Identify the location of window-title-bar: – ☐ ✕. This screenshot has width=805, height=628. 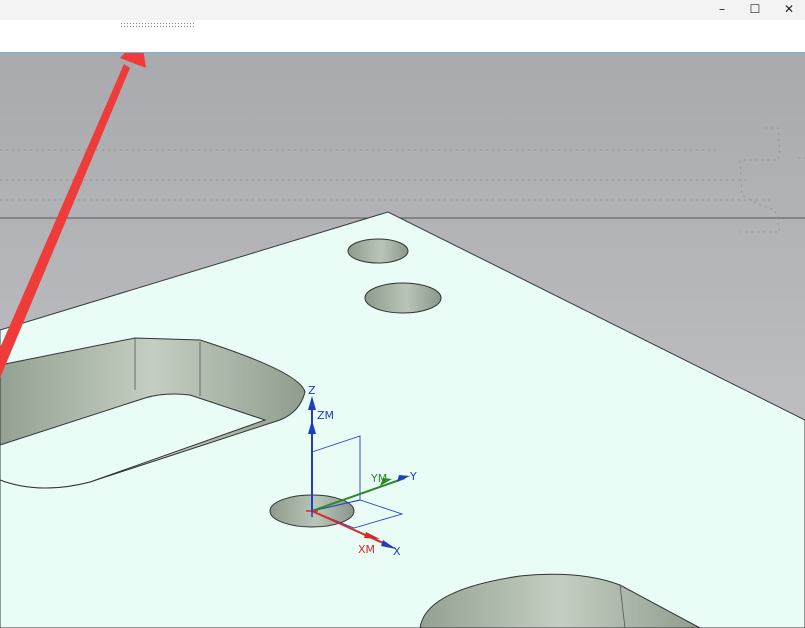
(402, 10).